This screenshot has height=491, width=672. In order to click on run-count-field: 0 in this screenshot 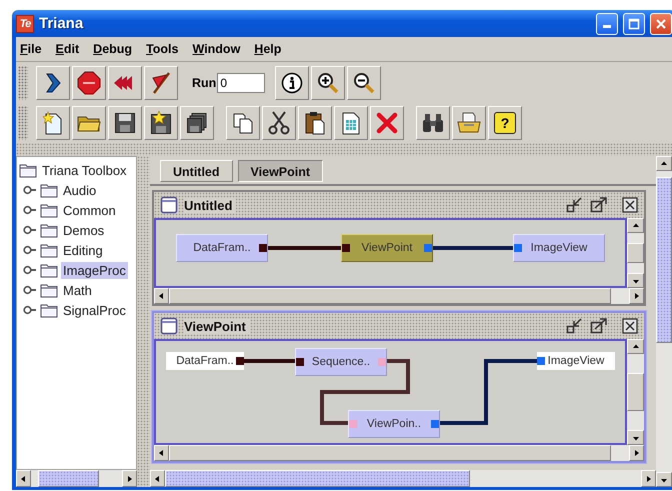, I will do `click(241, 83)`.